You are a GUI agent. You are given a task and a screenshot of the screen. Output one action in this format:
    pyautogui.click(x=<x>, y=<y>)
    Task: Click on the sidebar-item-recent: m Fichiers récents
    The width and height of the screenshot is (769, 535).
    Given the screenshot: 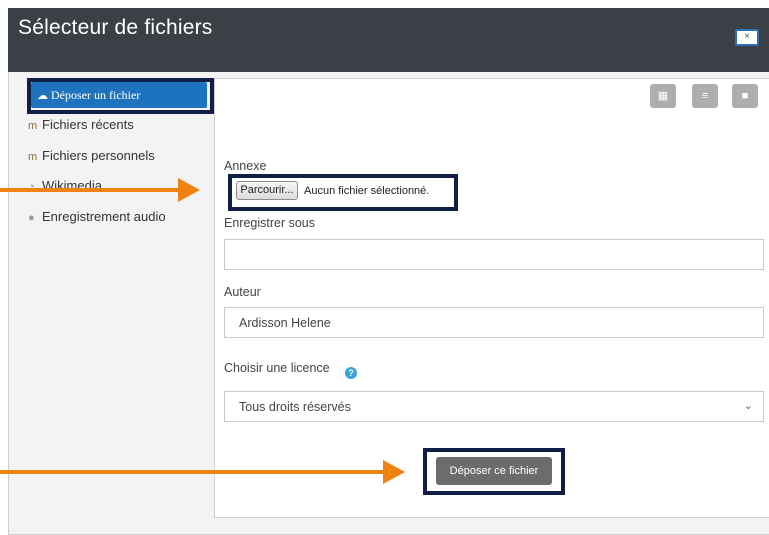 What is the action you would take?
    pyautogui.click(x=81, y=124)
    